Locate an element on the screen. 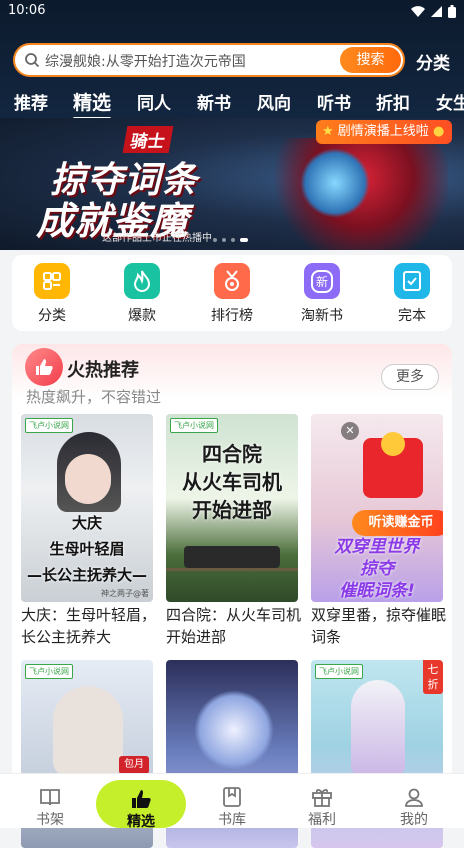 The image size is (464, 848). coin-icon: ● is located at coordinates (438, 131).